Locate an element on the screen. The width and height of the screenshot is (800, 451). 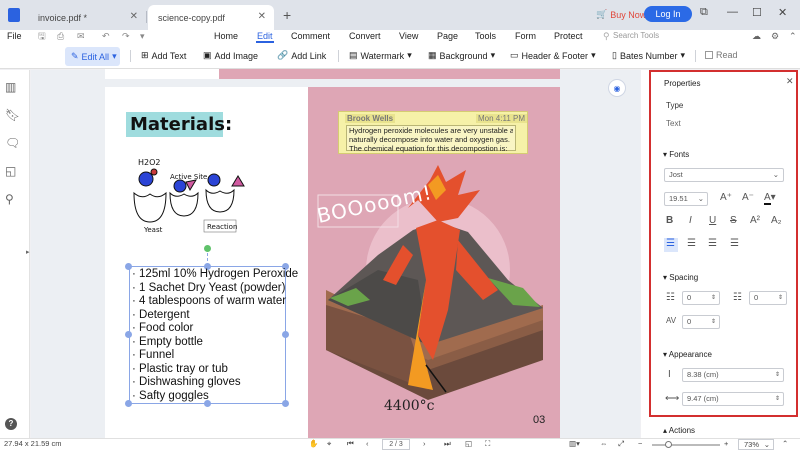
help-icon: ? is located at coordinates (11, 424).